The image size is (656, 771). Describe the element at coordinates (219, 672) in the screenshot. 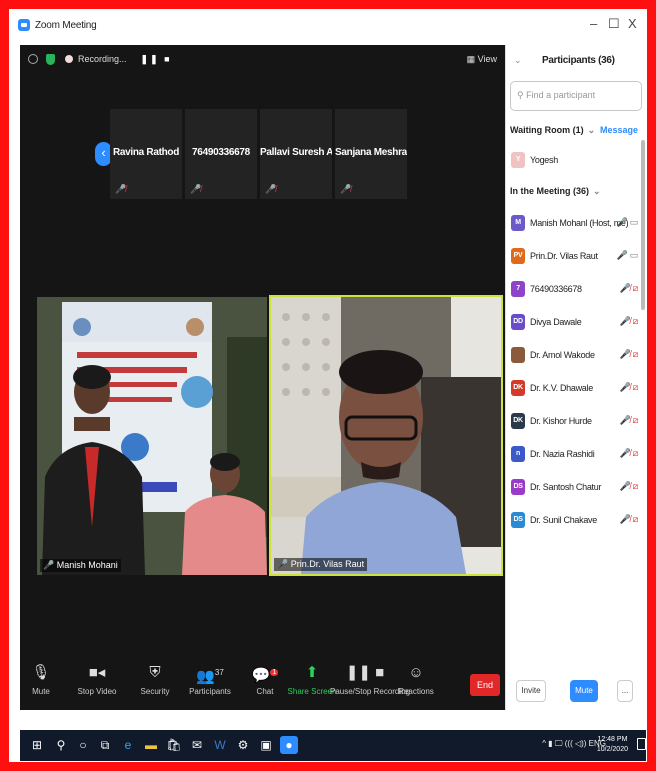

I see `participants-count: 37` at that location.